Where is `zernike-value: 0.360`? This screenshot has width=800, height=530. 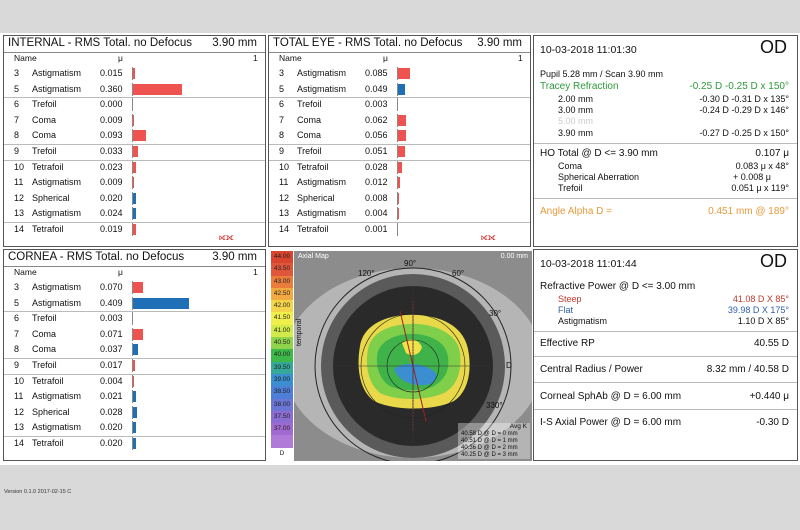 zernike-value: 0.360 is located at coordinates (111, 88).